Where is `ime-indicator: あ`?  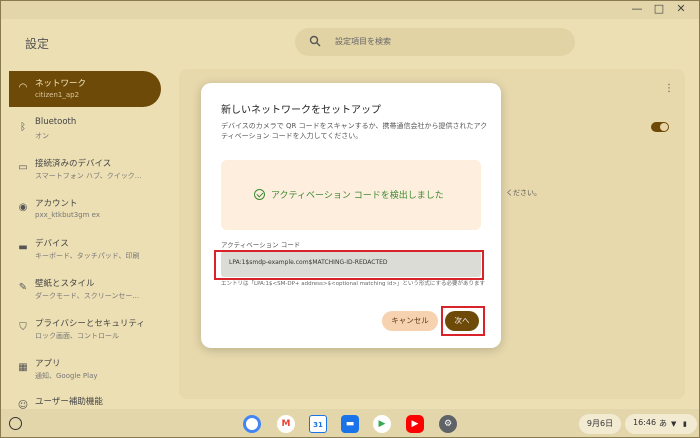
ime-indicator: あ is located at coordinates (663, 423).